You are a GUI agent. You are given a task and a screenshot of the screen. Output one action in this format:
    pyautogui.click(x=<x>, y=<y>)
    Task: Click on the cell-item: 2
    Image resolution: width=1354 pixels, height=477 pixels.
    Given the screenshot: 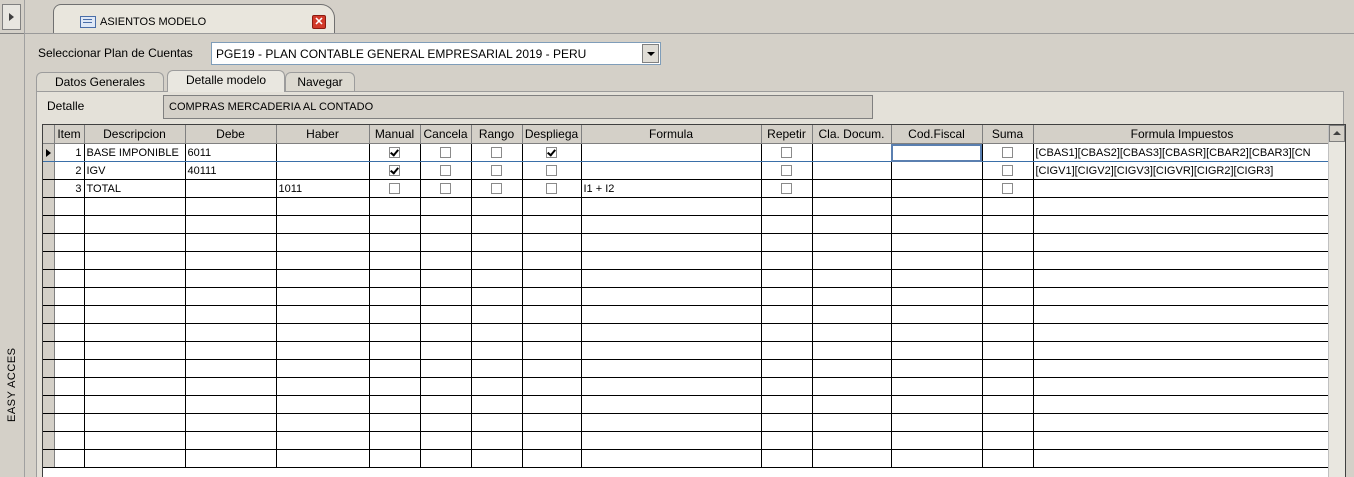 What is the action you would take?
    pyautogui.click(x=69, y=170)
    